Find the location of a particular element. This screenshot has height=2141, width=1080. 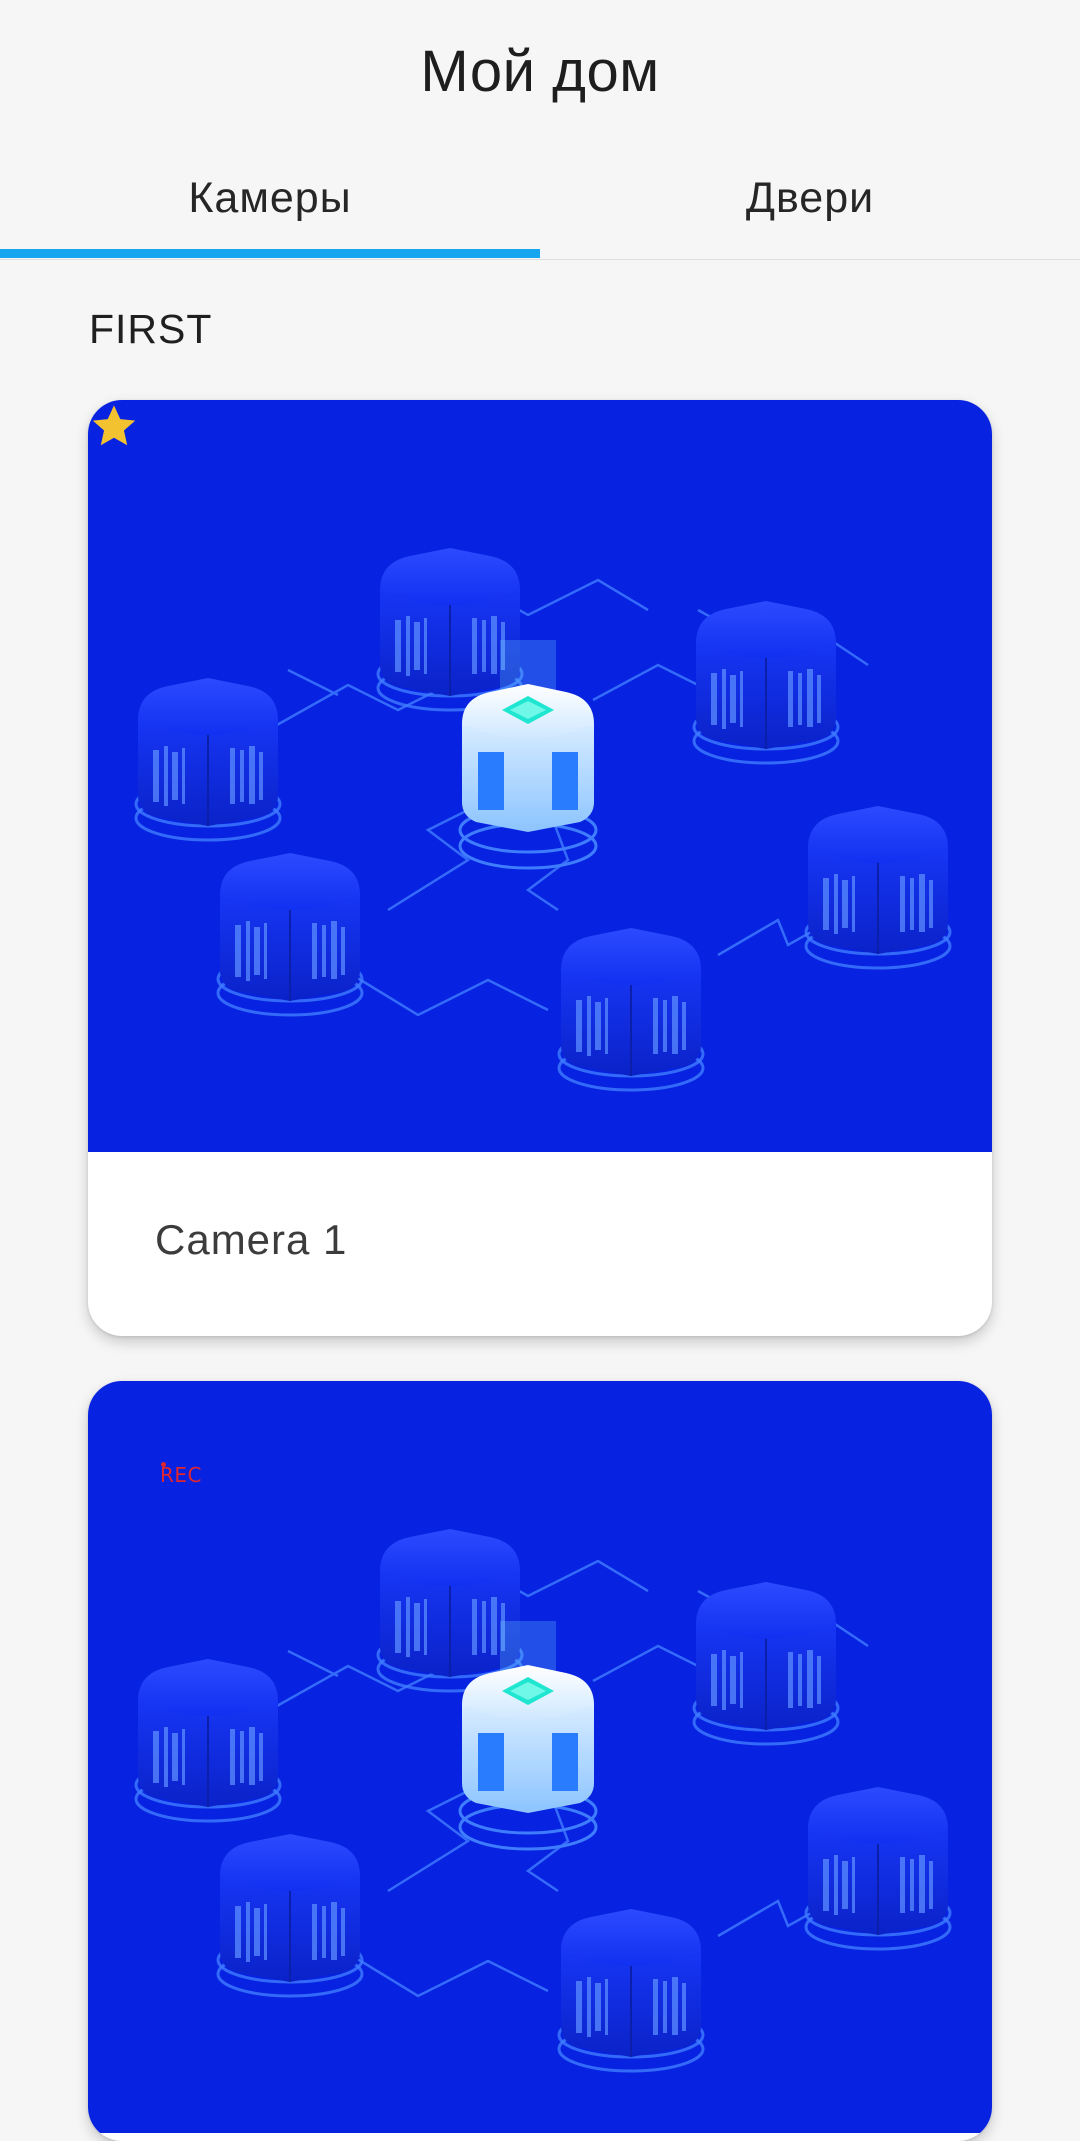

camera-name: Camera 1 is located at coordinates (251, 1239).